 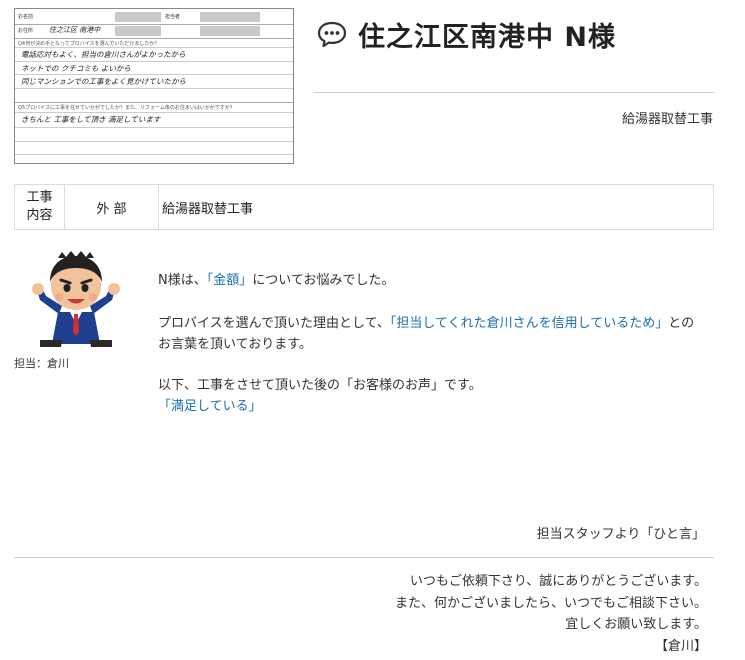 What do you see at coordinates (558, 581) in the screenshot?
I see `staff-comment-line-1: いつもご依頼下さり、誠にありがとうございます。` at bounding box center [558, 581].